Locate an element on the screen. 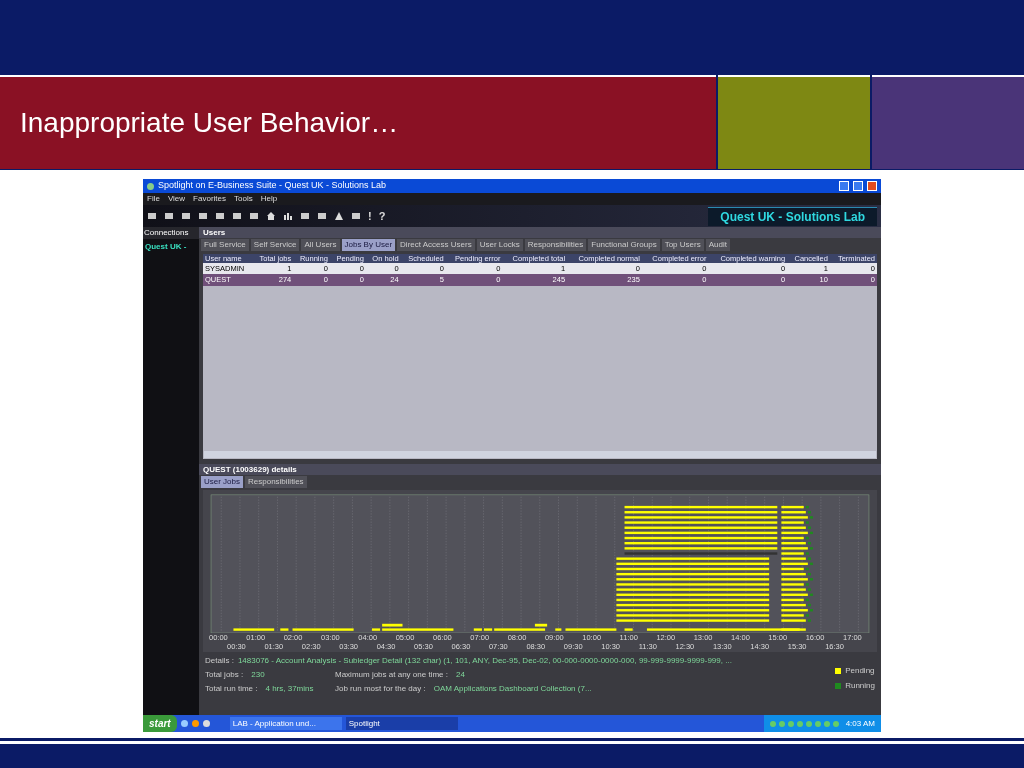 This screenshot has width=1024, height=768. taskbar-window: Spotlight is located at coordinates (401, 723).